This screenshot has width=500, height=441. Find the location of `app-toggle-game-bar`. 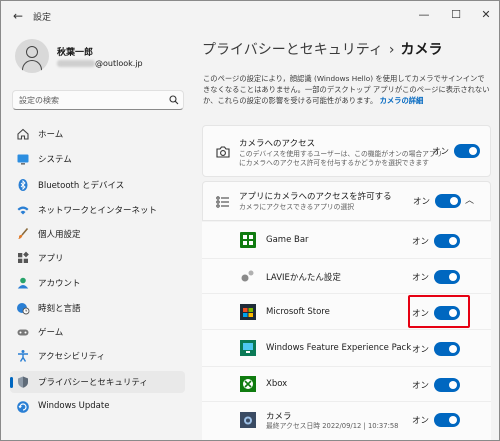

app-toggle-game-bar is located at coordinates (447, 241).